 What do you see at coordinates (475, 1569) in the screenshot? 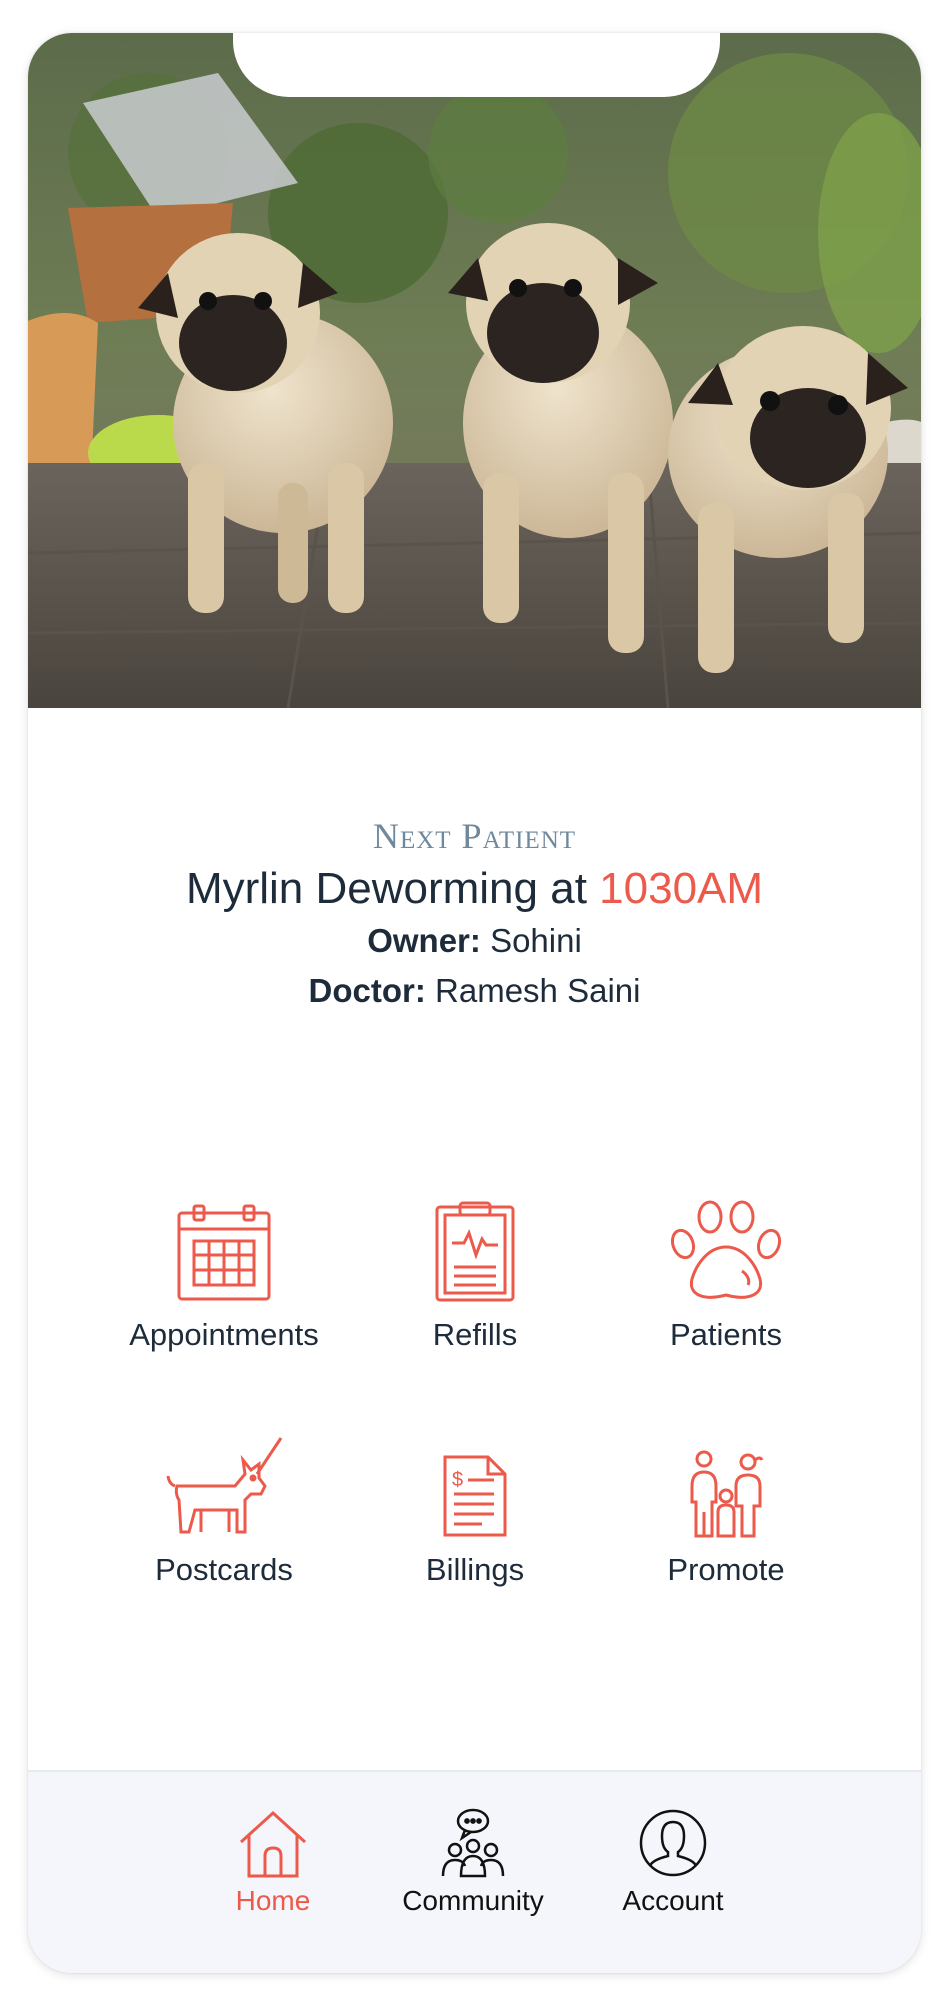
I see `billings-label: Billings` at bounding box center [475, 1569].